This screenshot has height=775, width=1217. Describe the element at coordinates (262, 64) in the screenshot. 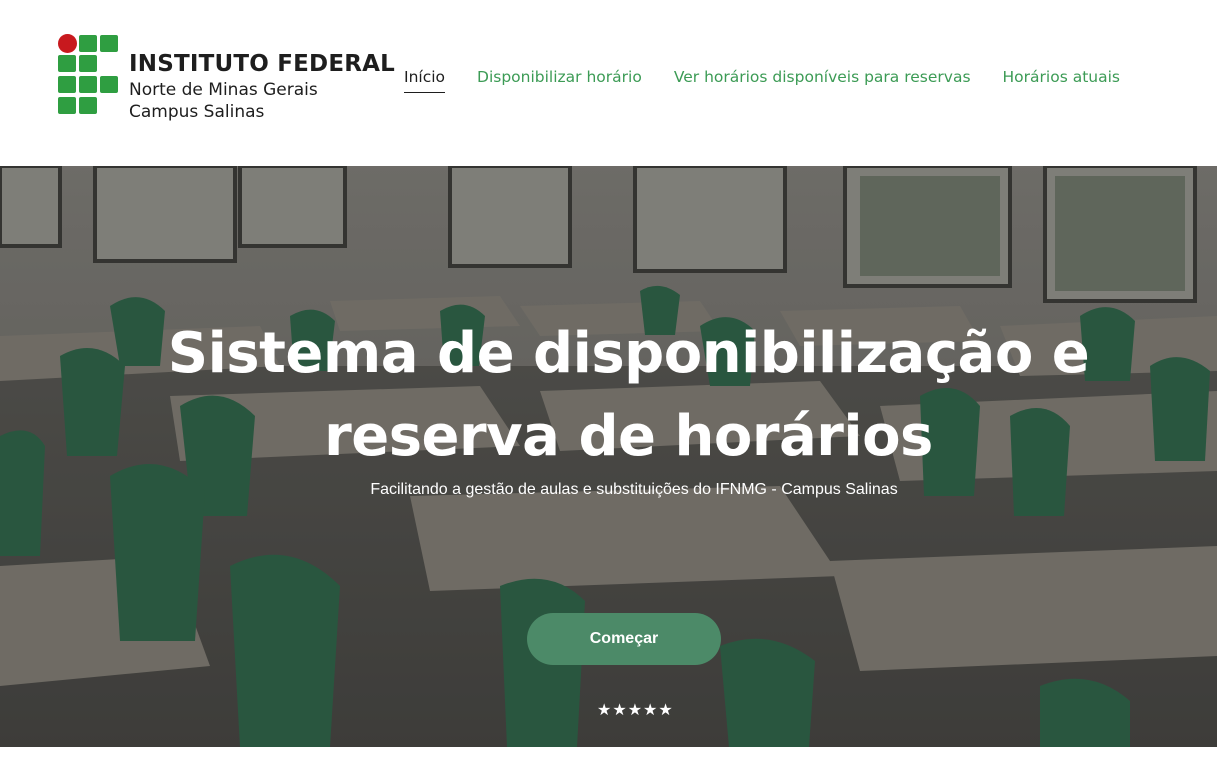

I see `logo-title: INSTITUTO FEDERAL` at that location.